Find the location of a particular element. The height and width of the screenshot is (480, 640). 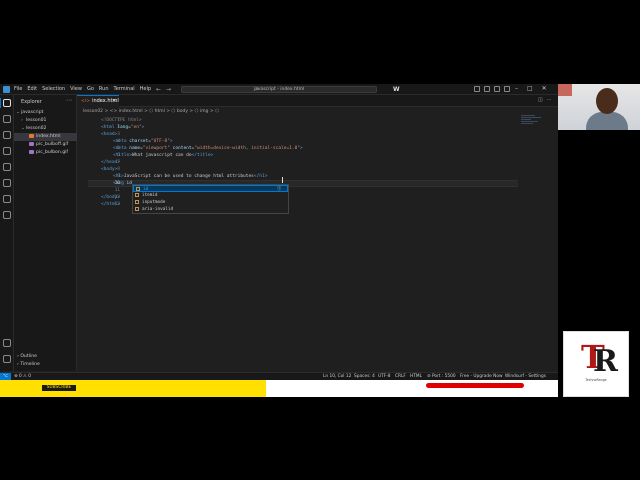

tree-item-pic-bulbon: pic_bulbon.gif is located at coordinates (45, 153).